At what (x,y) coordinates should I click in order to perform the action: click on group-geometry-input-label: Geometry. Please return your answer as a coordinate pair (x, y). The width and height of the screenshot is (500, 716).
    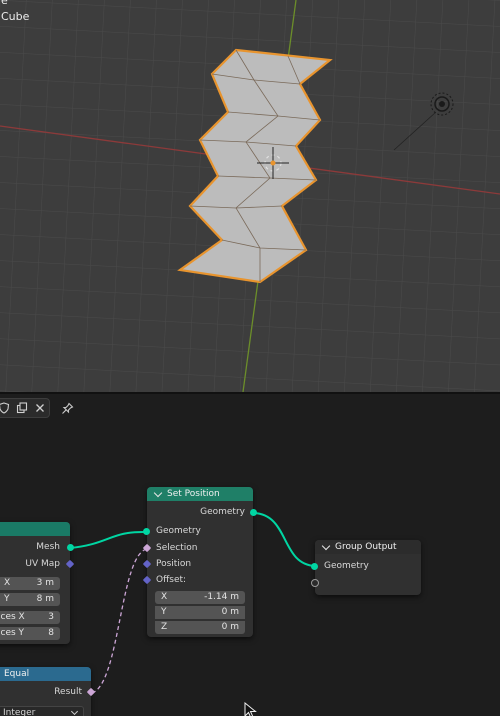
    Looking at the image, I should click on (346, 566).